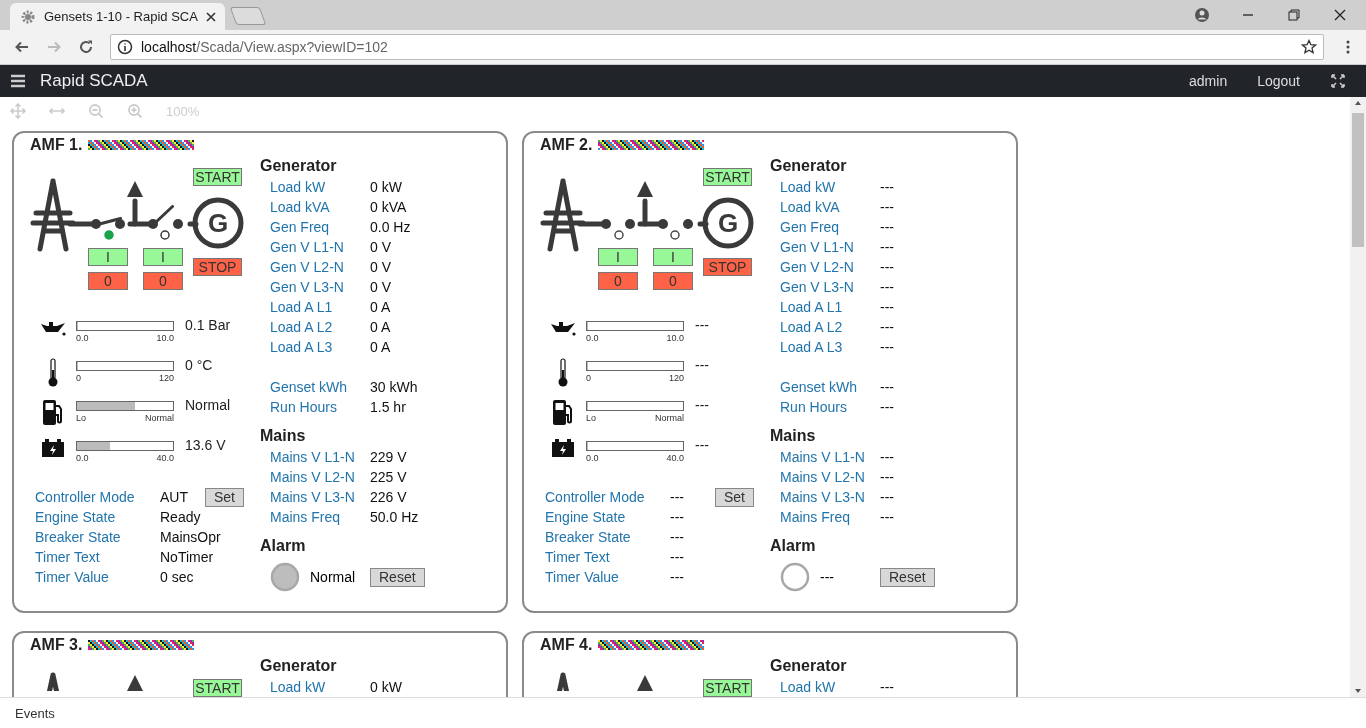 The height and width of the screenshot is (728, 1366). I want to click on gauge-reading: Normal, so click(208, 405).